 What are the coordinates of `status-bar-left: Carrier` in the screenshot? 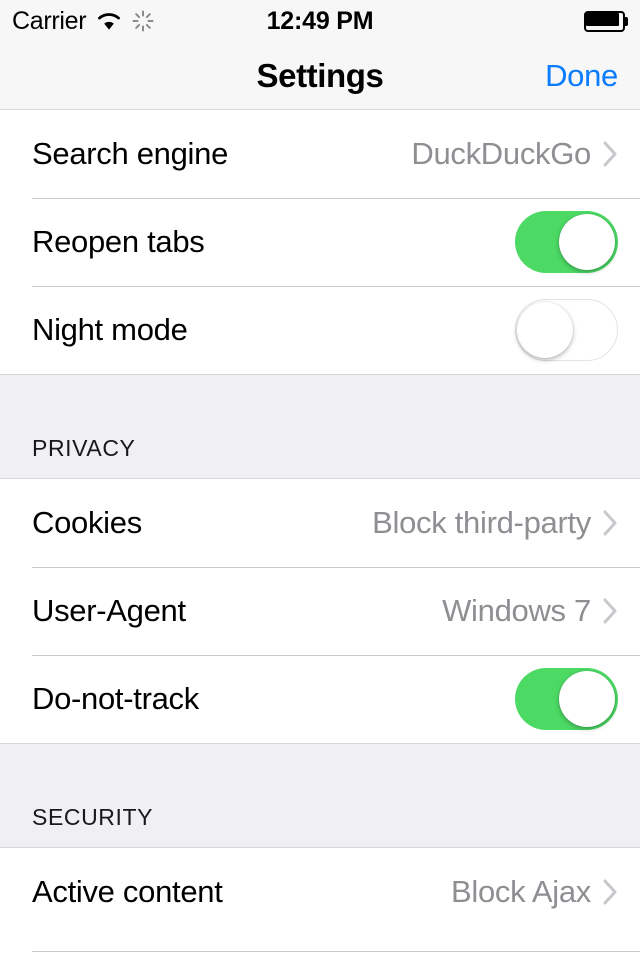 It's located at (83, 21).